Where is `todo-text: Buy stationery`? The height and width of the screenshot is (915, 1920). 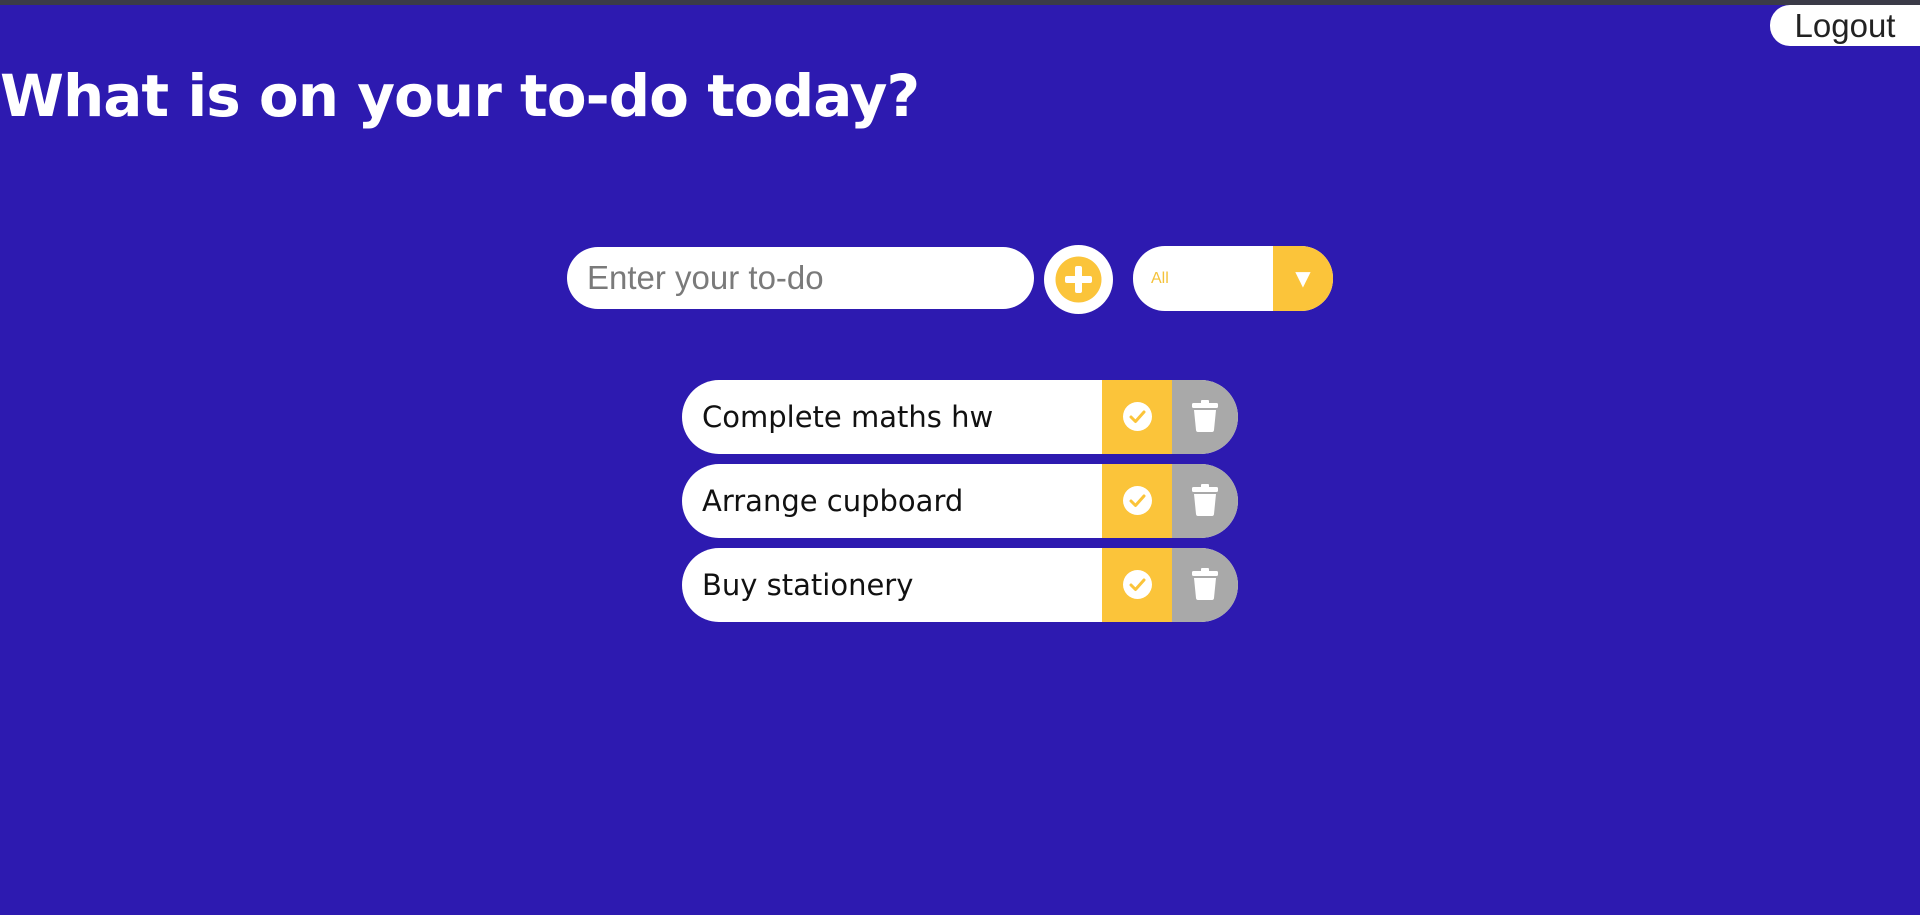
todo-text: Buy stationery is located at coordinates (808, 585).